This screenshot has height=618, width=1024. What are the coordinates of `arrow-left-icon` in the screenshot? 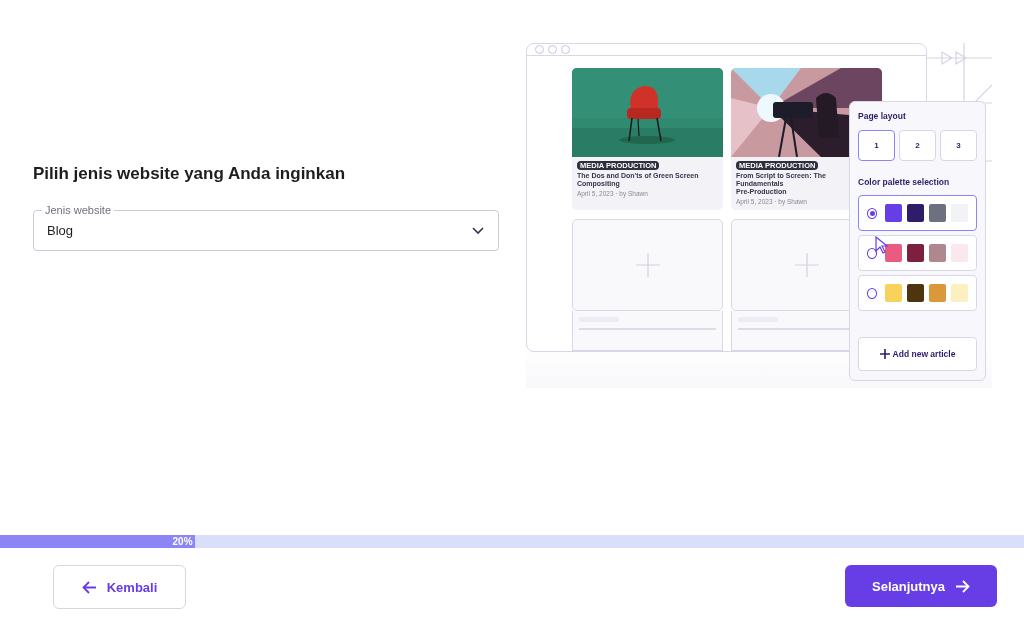 It's located at (89, 587).